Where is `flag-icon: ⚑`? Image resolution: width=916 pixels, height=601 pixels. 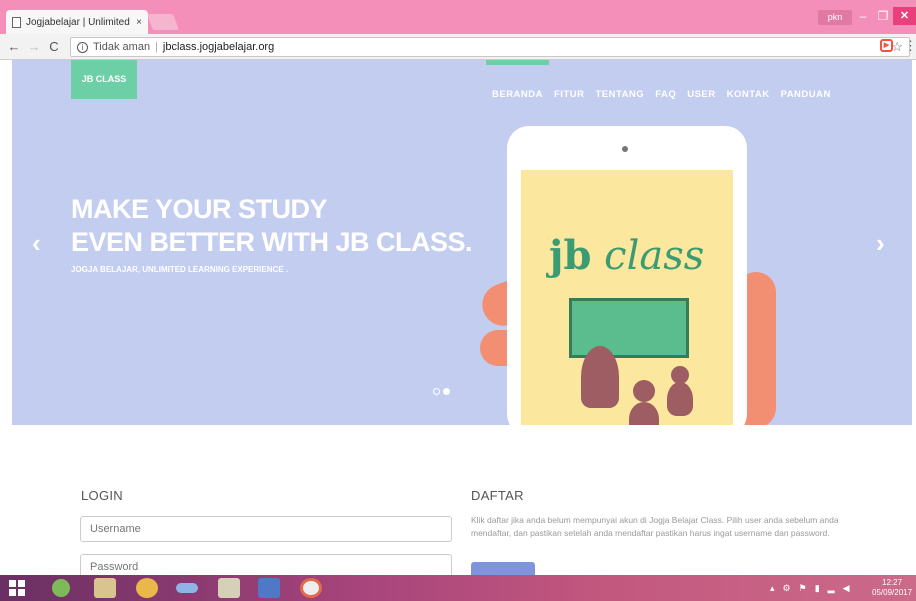 flag-icon: ⚑ is located at coordinates (803, 588).